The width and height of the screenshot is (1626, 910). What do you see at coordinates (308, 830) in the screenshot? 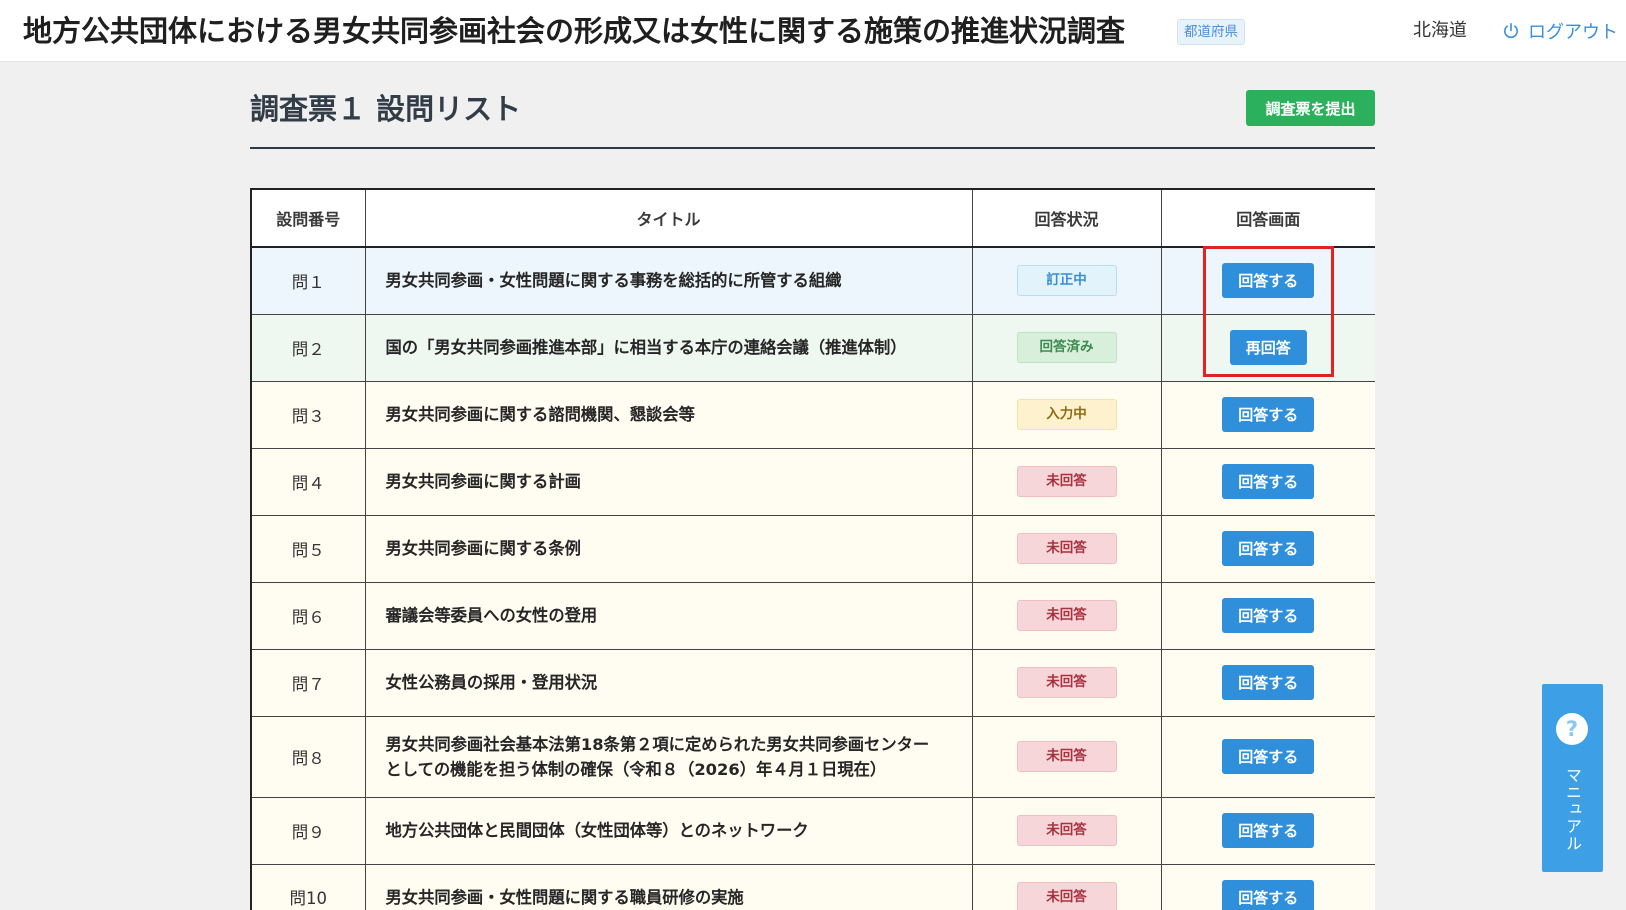
I see `question-number: 問９` at bounding box center [308, 830].